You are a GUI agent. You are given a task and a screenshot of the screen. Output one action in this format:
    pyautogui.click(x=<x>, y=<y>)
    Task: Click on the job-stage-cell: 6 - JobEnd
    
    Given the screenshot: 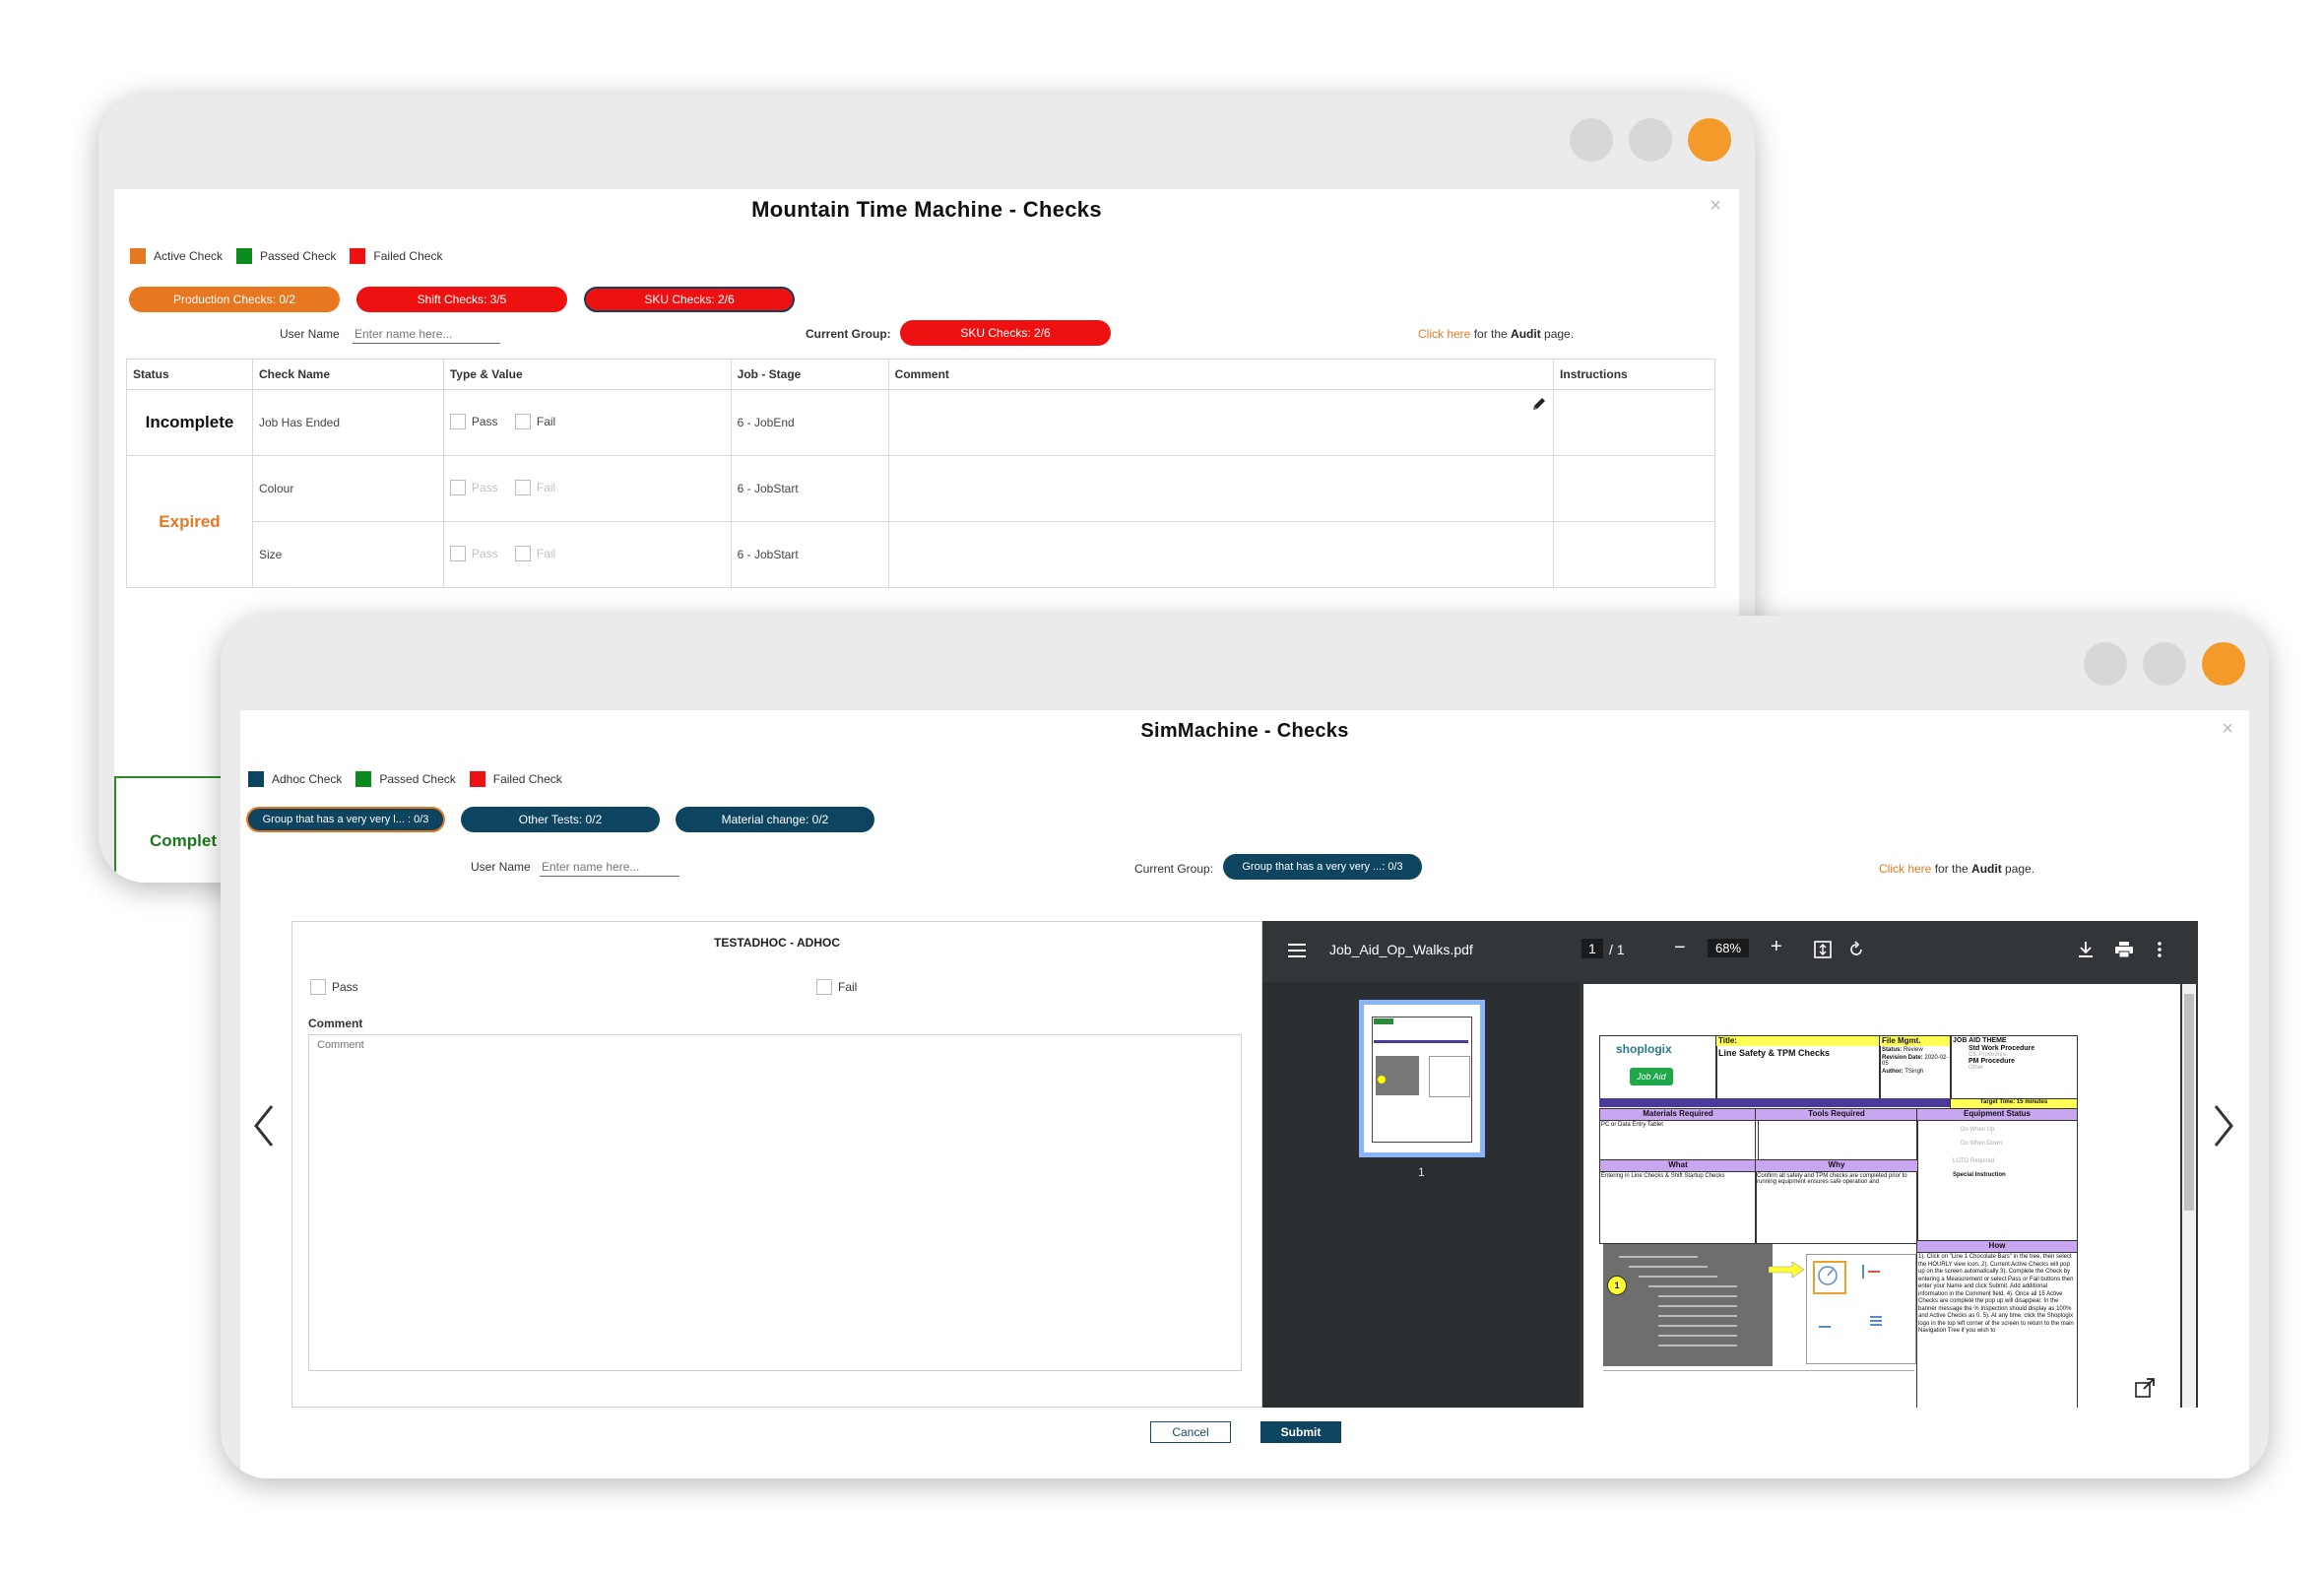 What is the action you would take?
    pyautogui.click(x=810, y=422)
    